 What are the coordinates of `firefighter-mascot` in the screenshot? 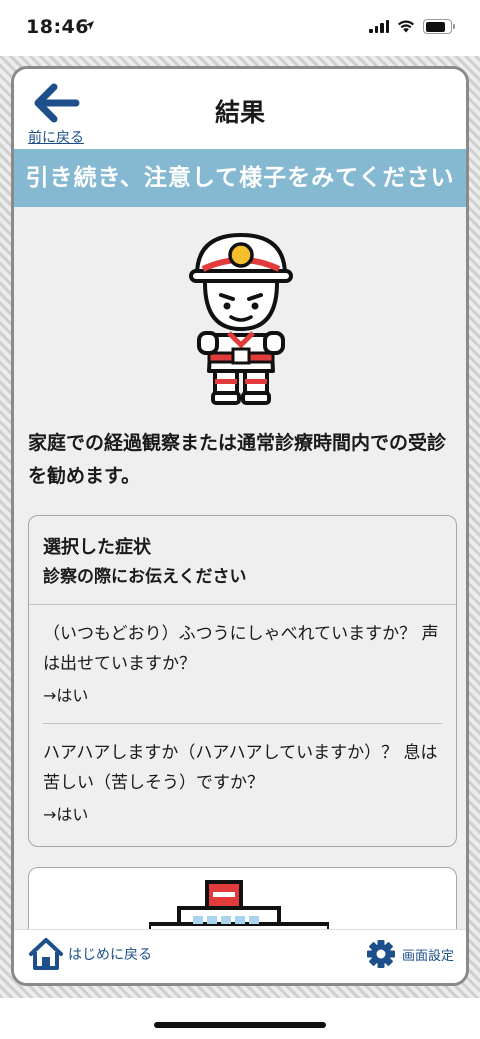 It's located at (241, 319).